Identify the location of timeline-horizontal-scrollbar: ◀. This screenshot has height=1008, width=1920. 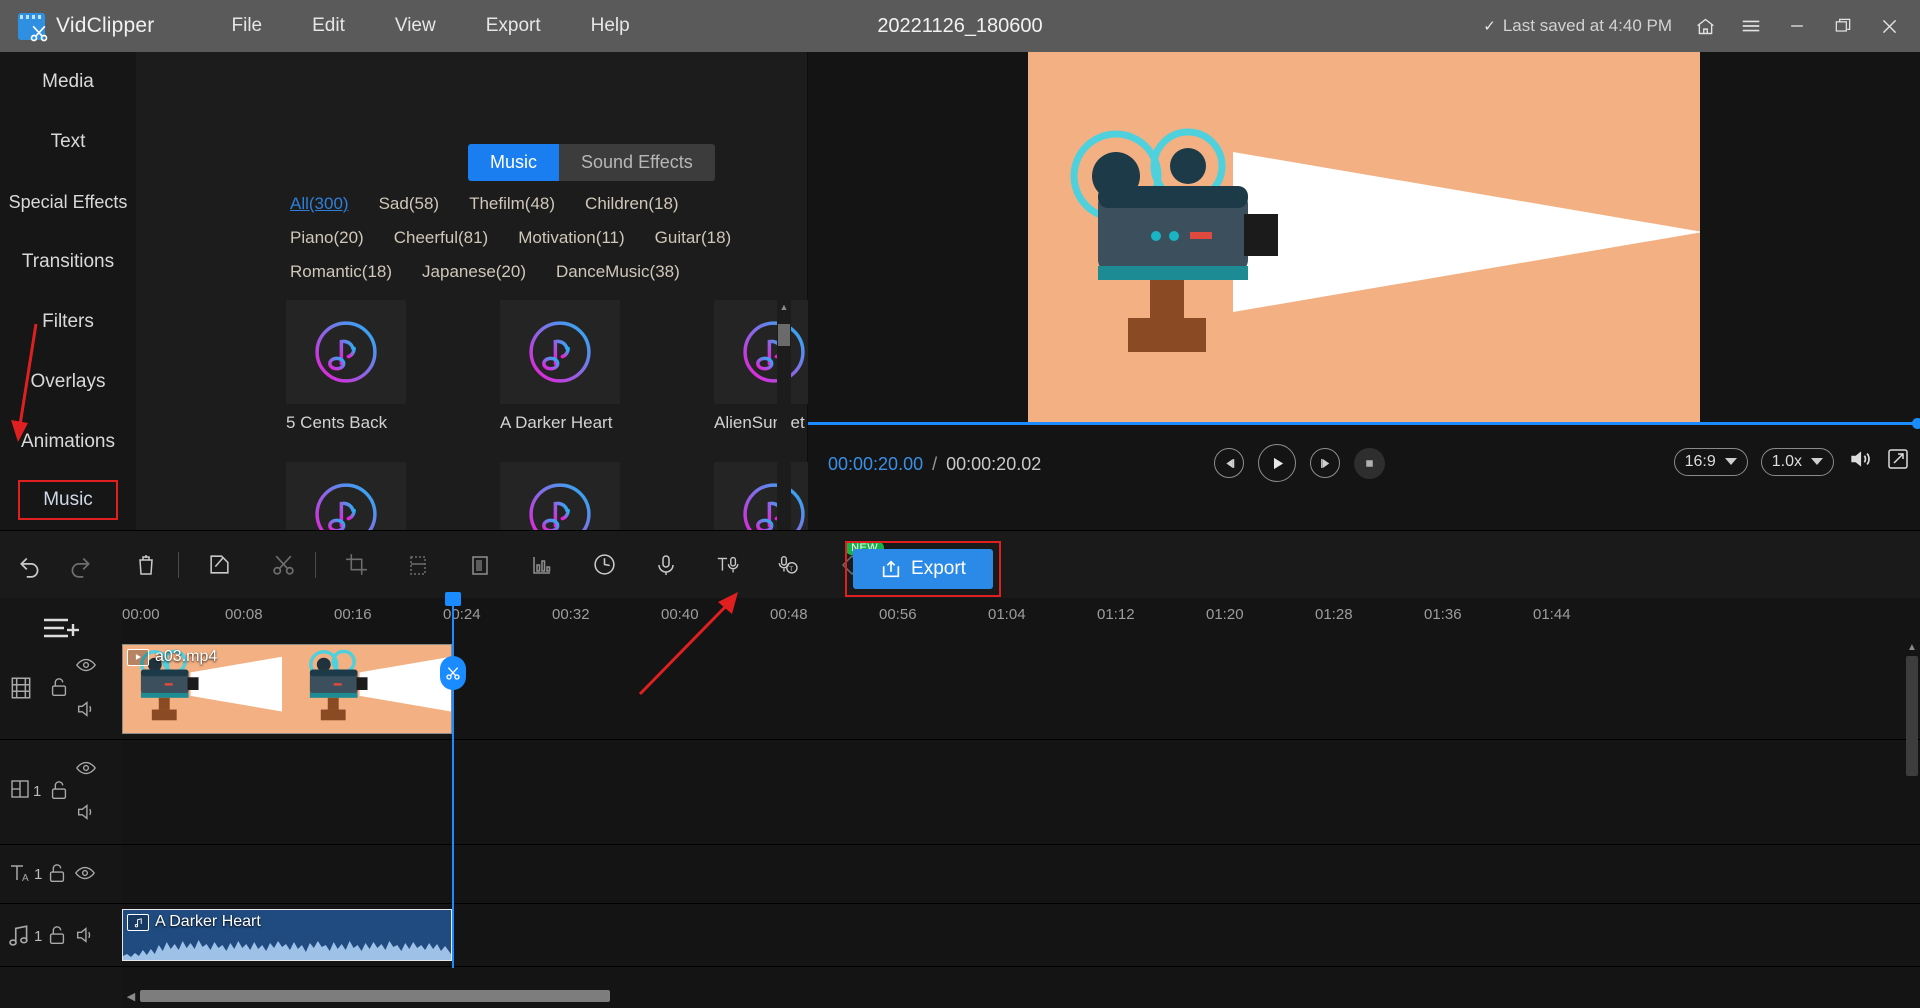
(1017, 996).